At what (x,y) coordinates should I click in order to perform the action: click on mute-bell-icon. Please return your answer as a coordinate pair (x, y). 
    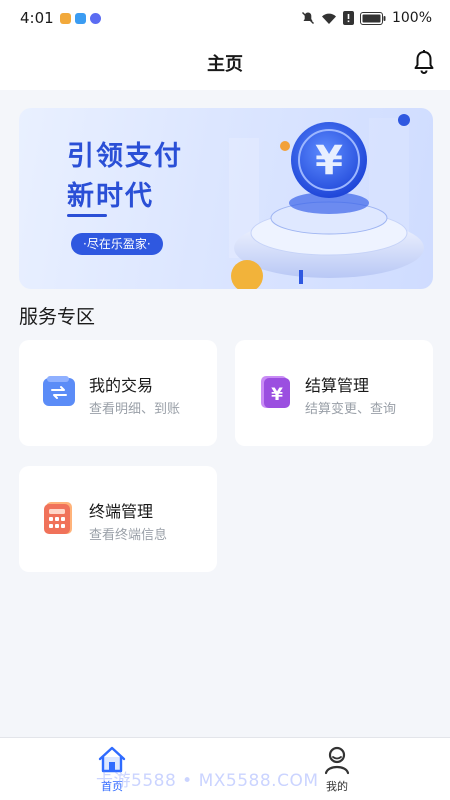
    Looking at the image, I should click on (307, 18).